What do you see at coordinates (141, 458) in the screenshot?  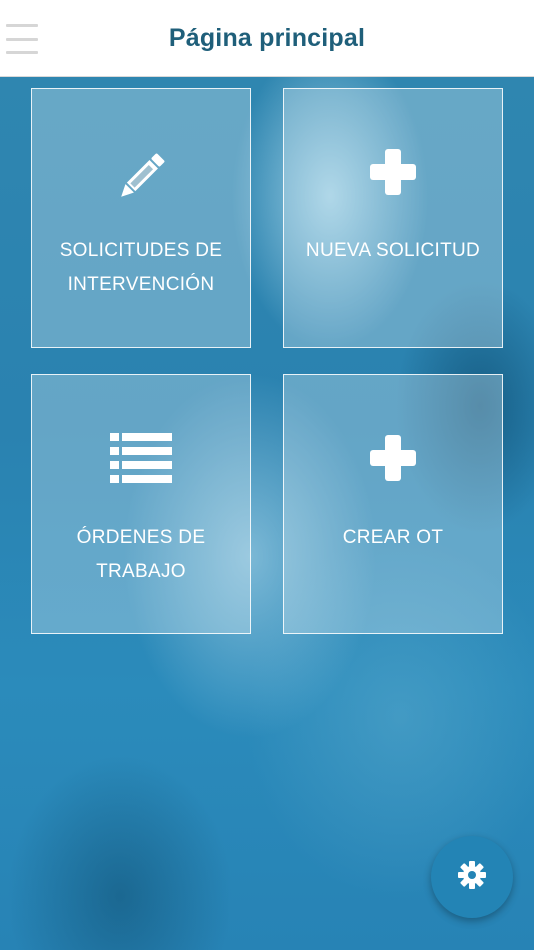 I see `list-icon` at bounding box center [141, 458].